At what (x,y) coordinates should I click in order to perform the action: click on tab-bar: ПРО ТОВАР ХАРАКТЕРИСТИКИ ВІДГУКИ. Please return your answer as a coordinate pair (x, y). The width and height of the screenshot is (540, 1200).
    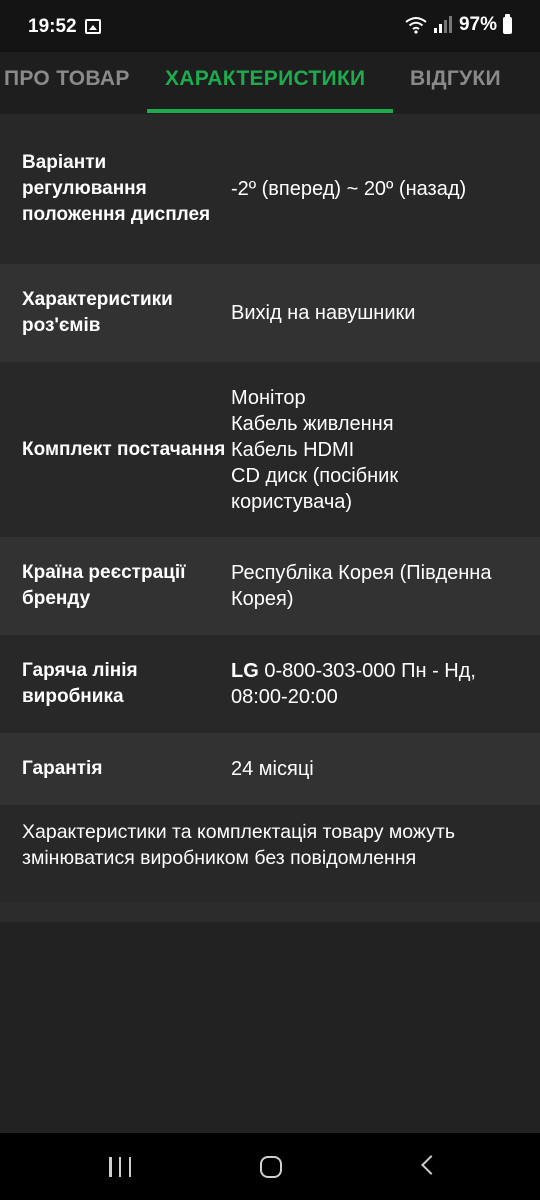
    Looking at the image, I should click on (270, 83).